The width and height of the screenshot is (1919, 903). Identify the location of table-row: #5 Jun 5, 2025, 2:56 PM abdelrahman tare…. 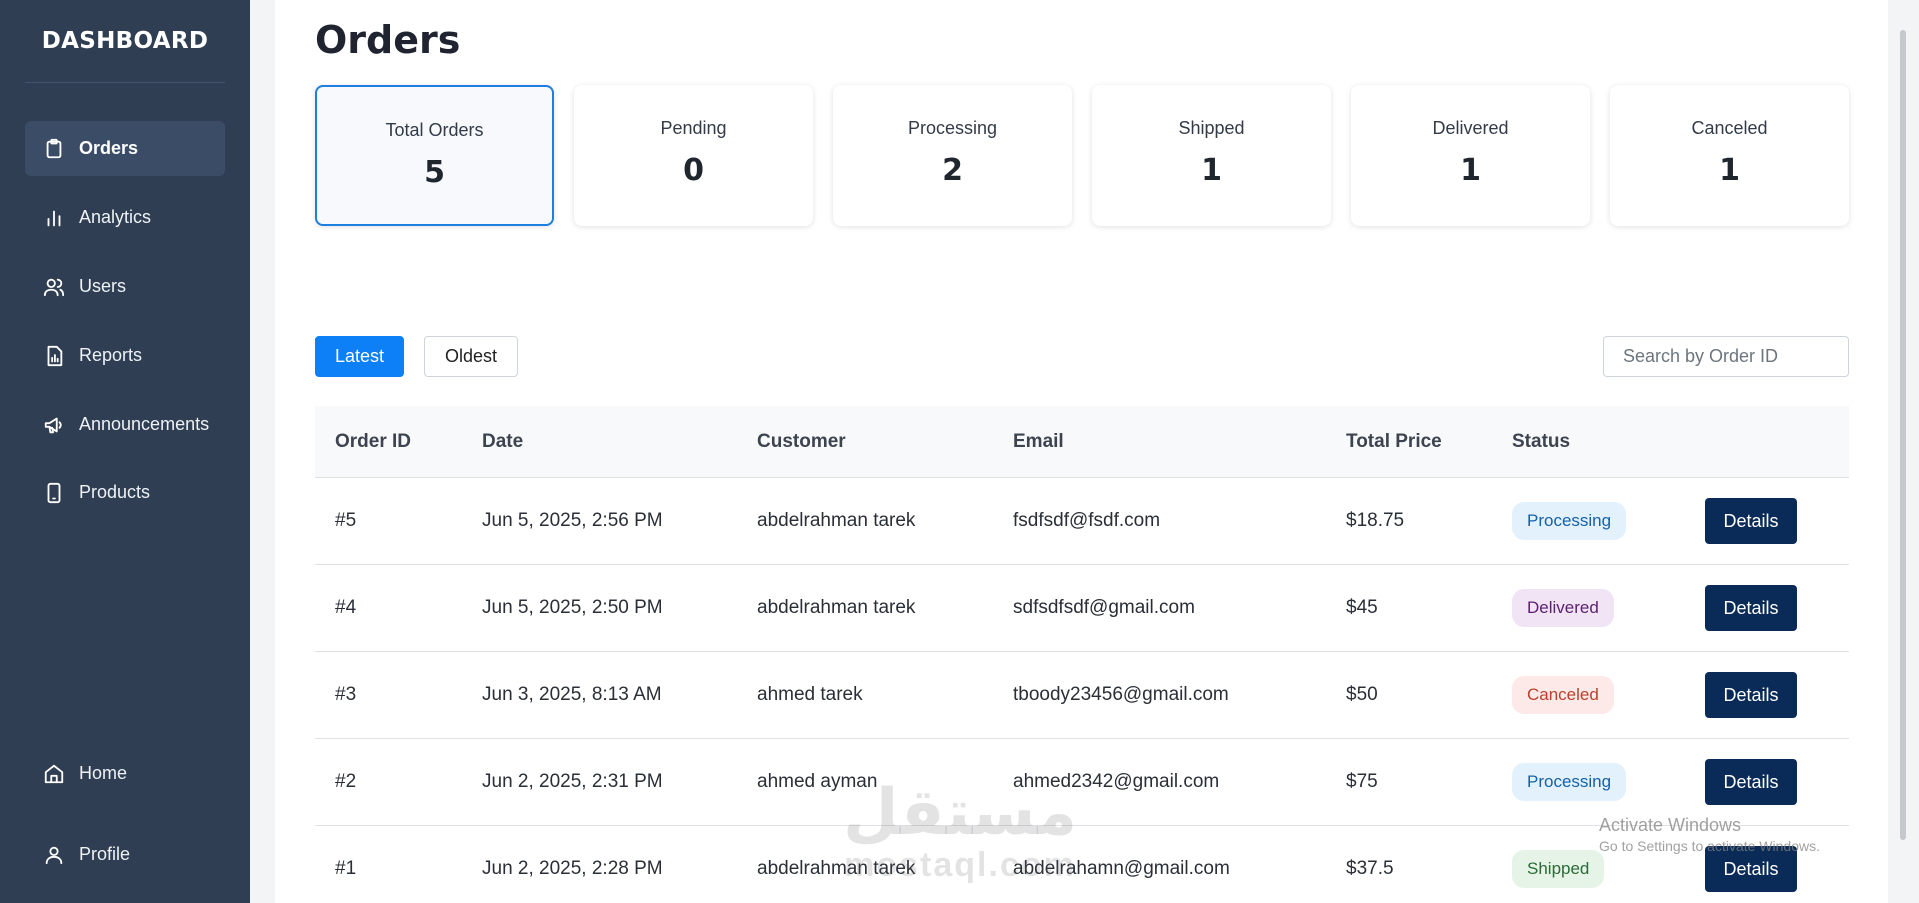
(1082, 521).